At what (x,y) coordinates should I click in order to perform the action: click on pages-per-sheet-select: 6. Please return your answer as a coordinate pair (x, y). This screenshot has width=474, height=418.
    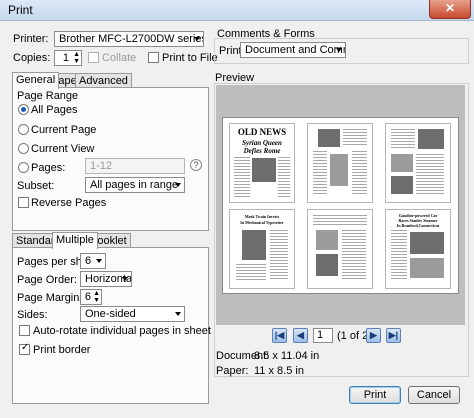
    Looking at the image, I should click on (93, 261).